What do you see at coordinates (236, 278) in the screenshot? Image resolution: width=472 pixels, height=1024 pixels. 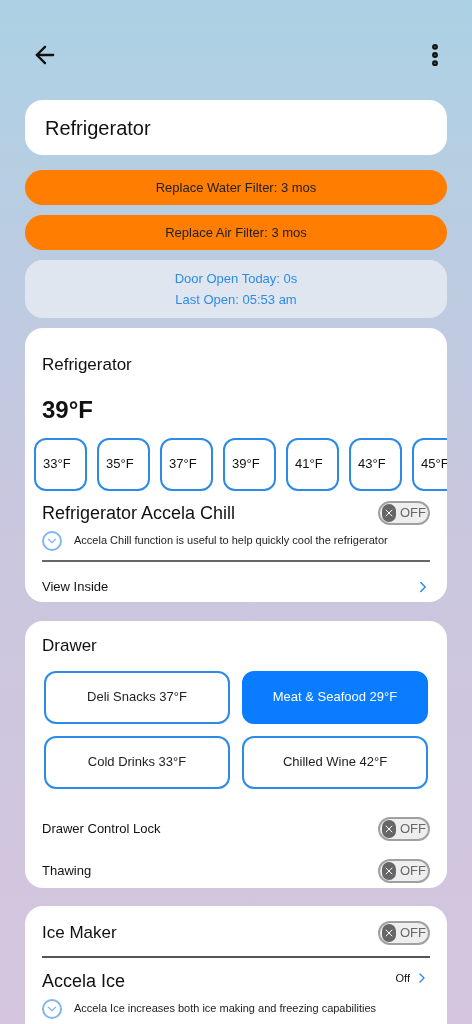 I see `door-info-text: Door Open Today: 0s` at bounding box center [236, 278].